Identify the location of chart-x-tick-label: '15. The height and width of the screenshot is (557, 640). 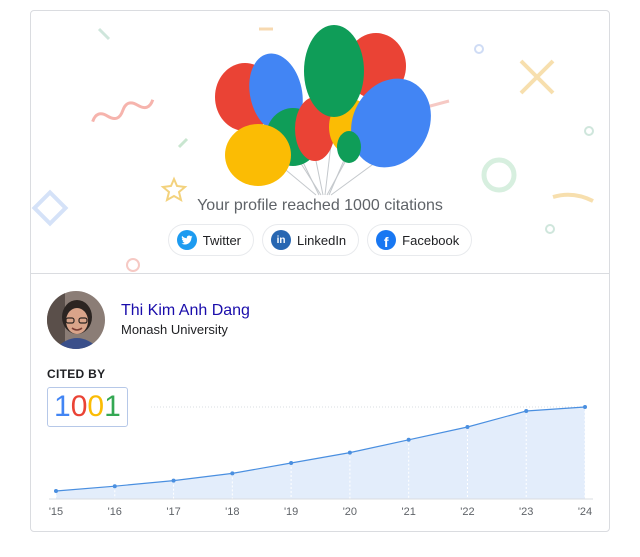
(56, 512).